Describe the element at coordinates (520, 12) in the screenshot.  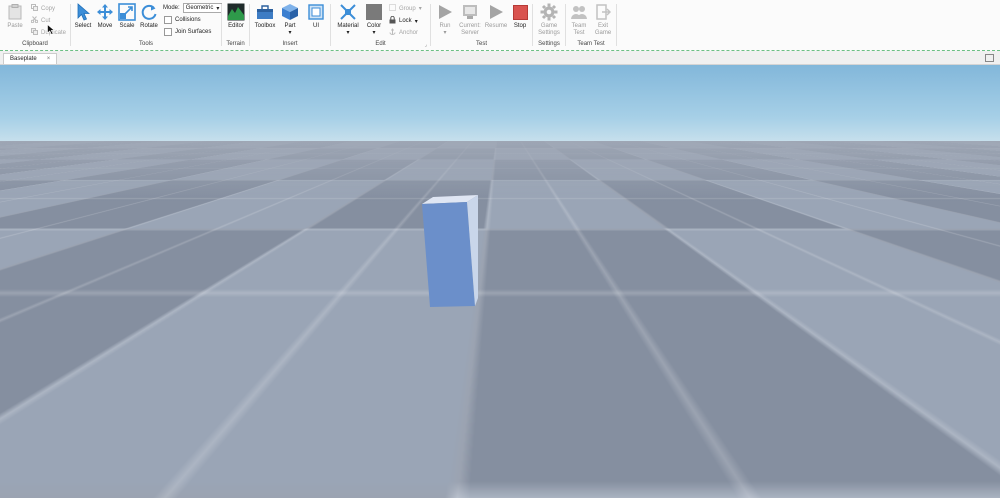
I see `stop-icon` at that location.